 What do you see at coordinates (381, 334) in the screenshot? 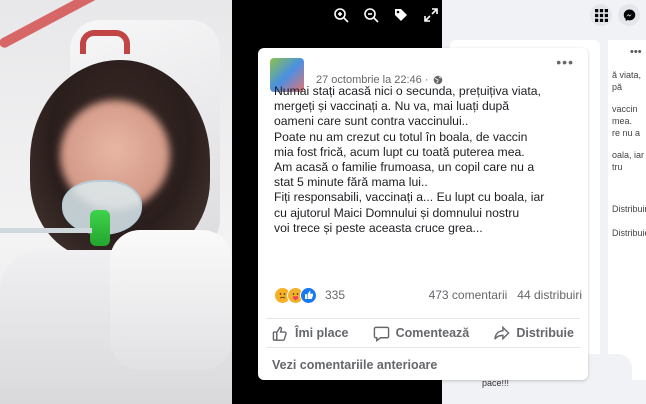
I see `comment-icon` at bounding box center [381, 334].